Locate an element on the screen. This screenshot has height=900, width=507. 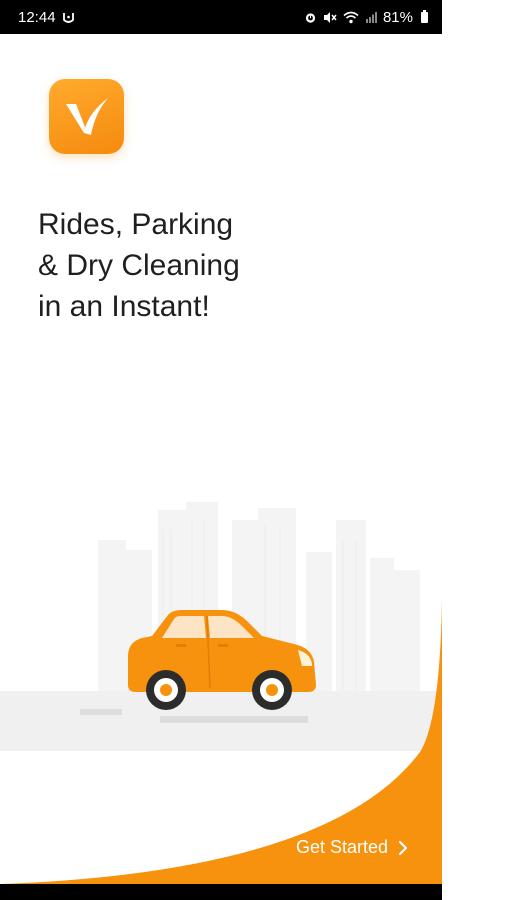
status-bar: 12:44 81% is located at coordinates (221, 17).